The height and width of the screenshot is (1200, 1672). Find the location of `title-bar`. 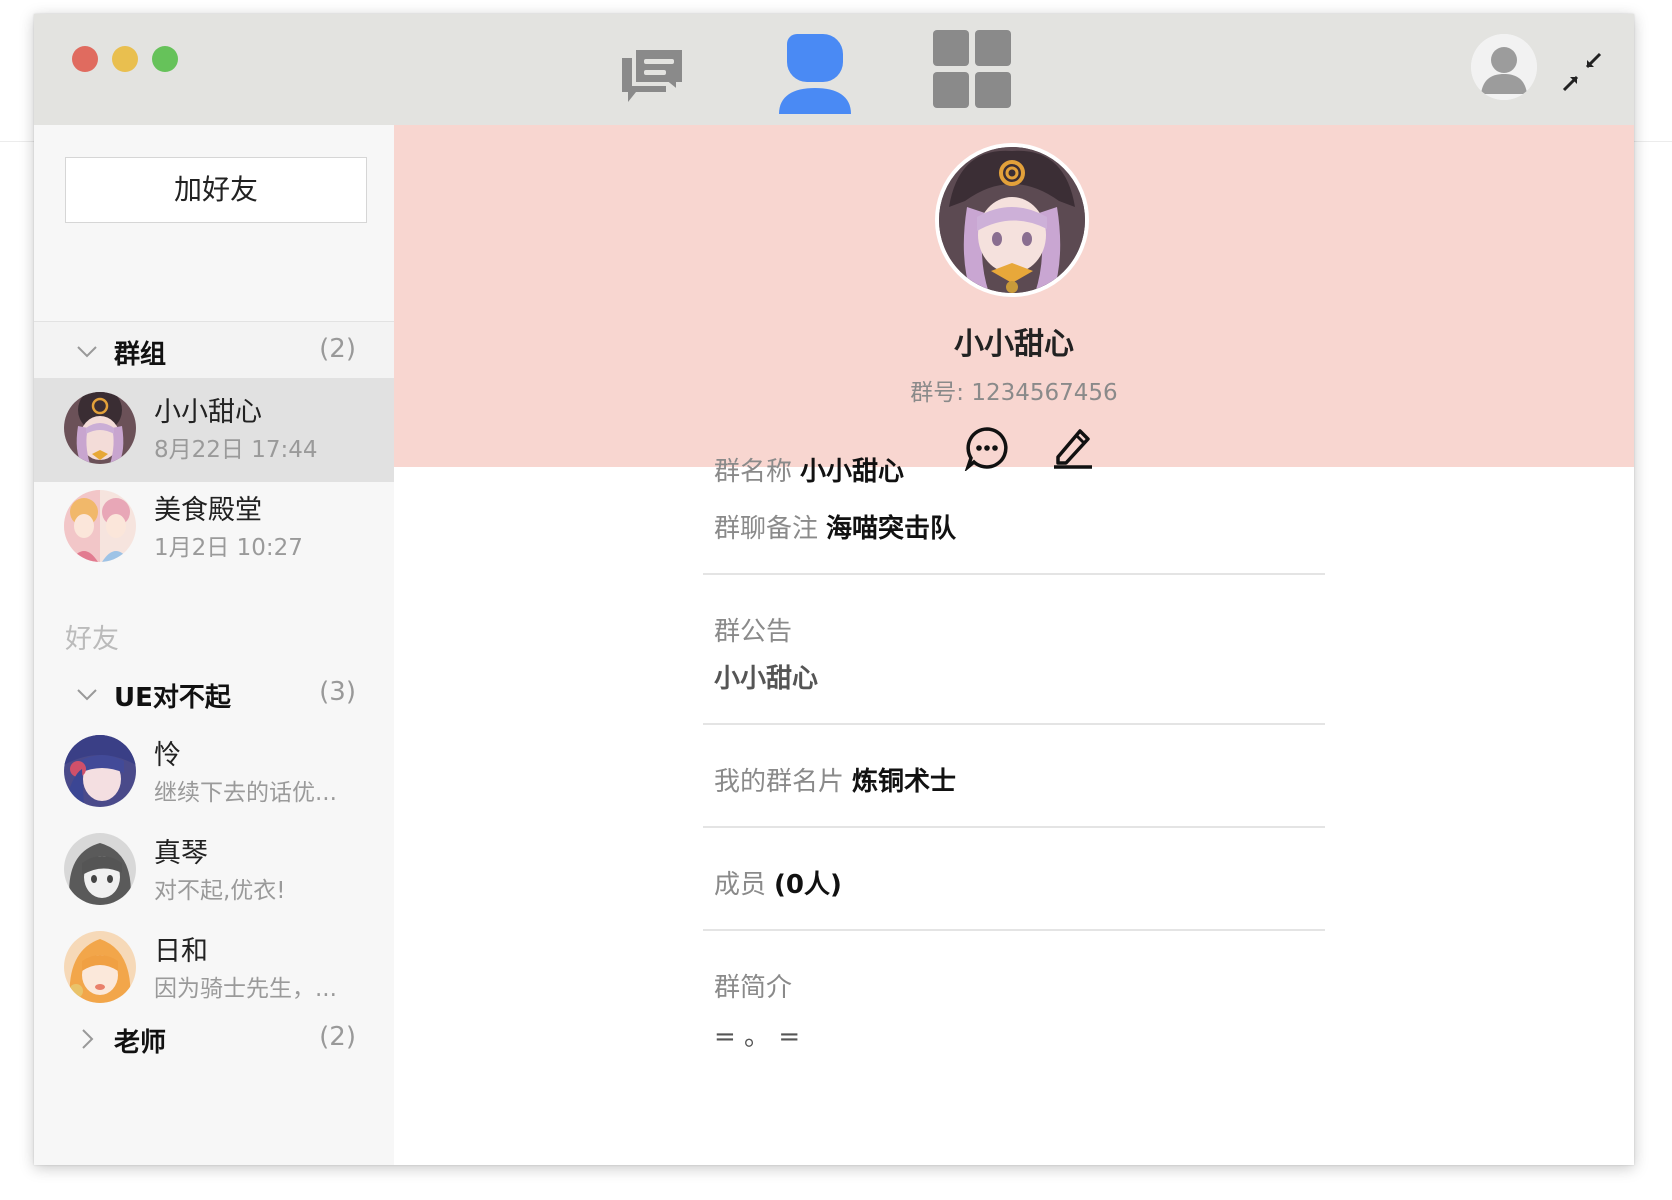

title-bar is located at coordinates (834, 69).